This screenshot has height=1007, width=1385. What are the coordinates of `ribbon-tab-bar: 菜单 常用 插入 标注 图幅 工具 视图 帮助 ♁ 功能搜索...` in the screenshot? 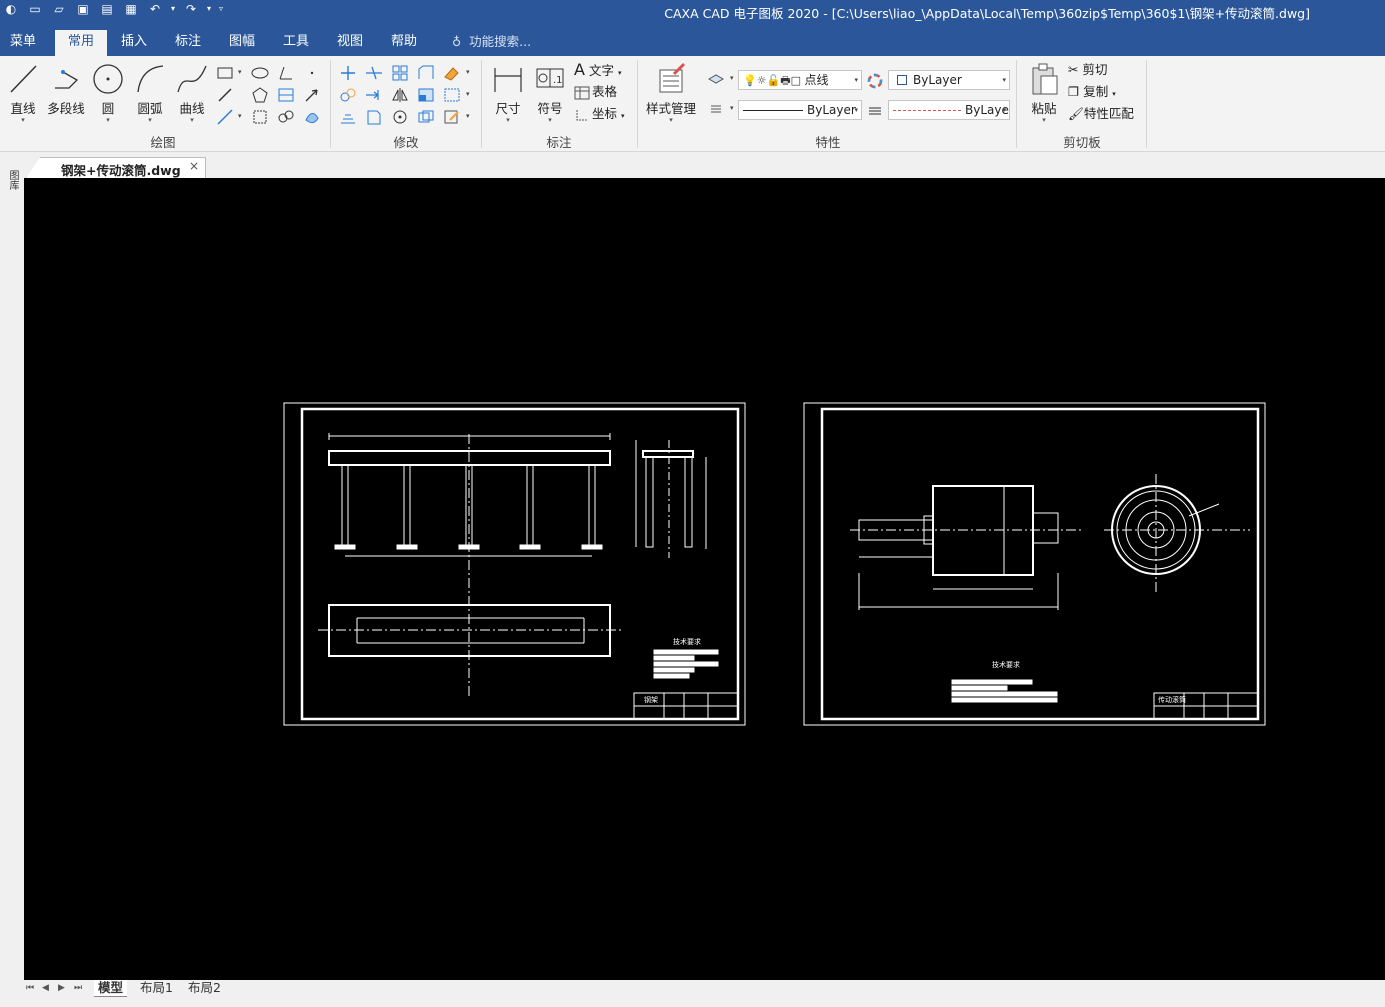 It's located at (692, 43).